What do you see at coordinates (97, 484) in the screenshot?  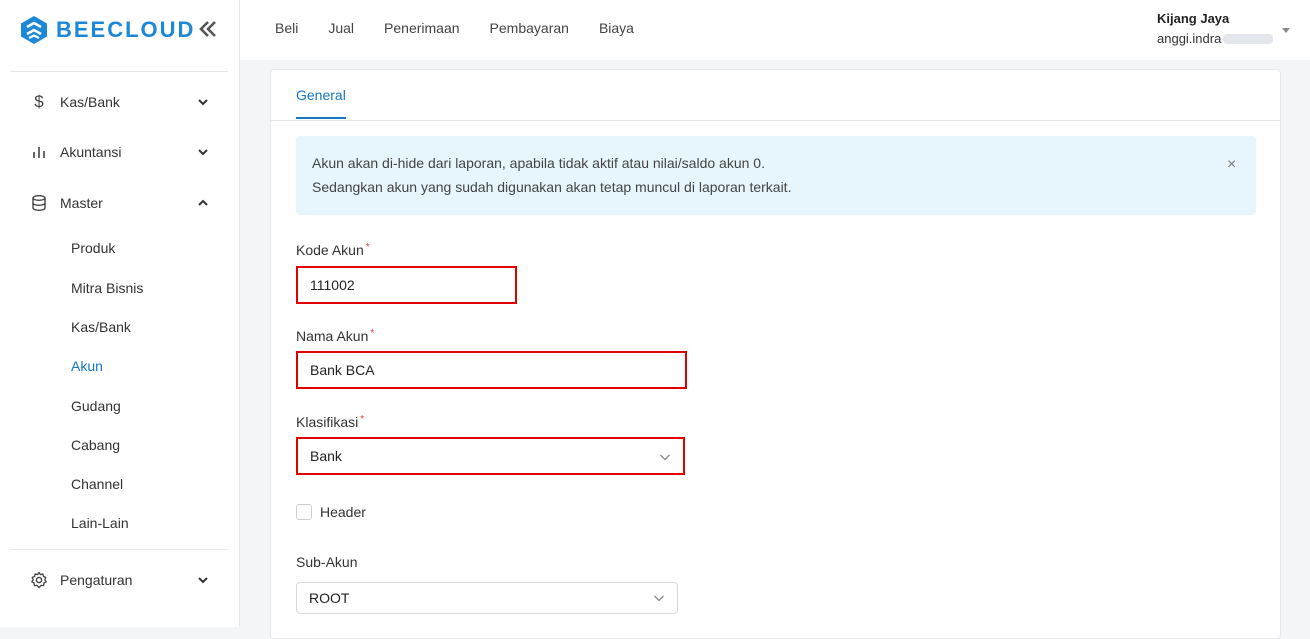 I see `sidebar-subitem-channel: Channel` at bounding box center [97, 484].